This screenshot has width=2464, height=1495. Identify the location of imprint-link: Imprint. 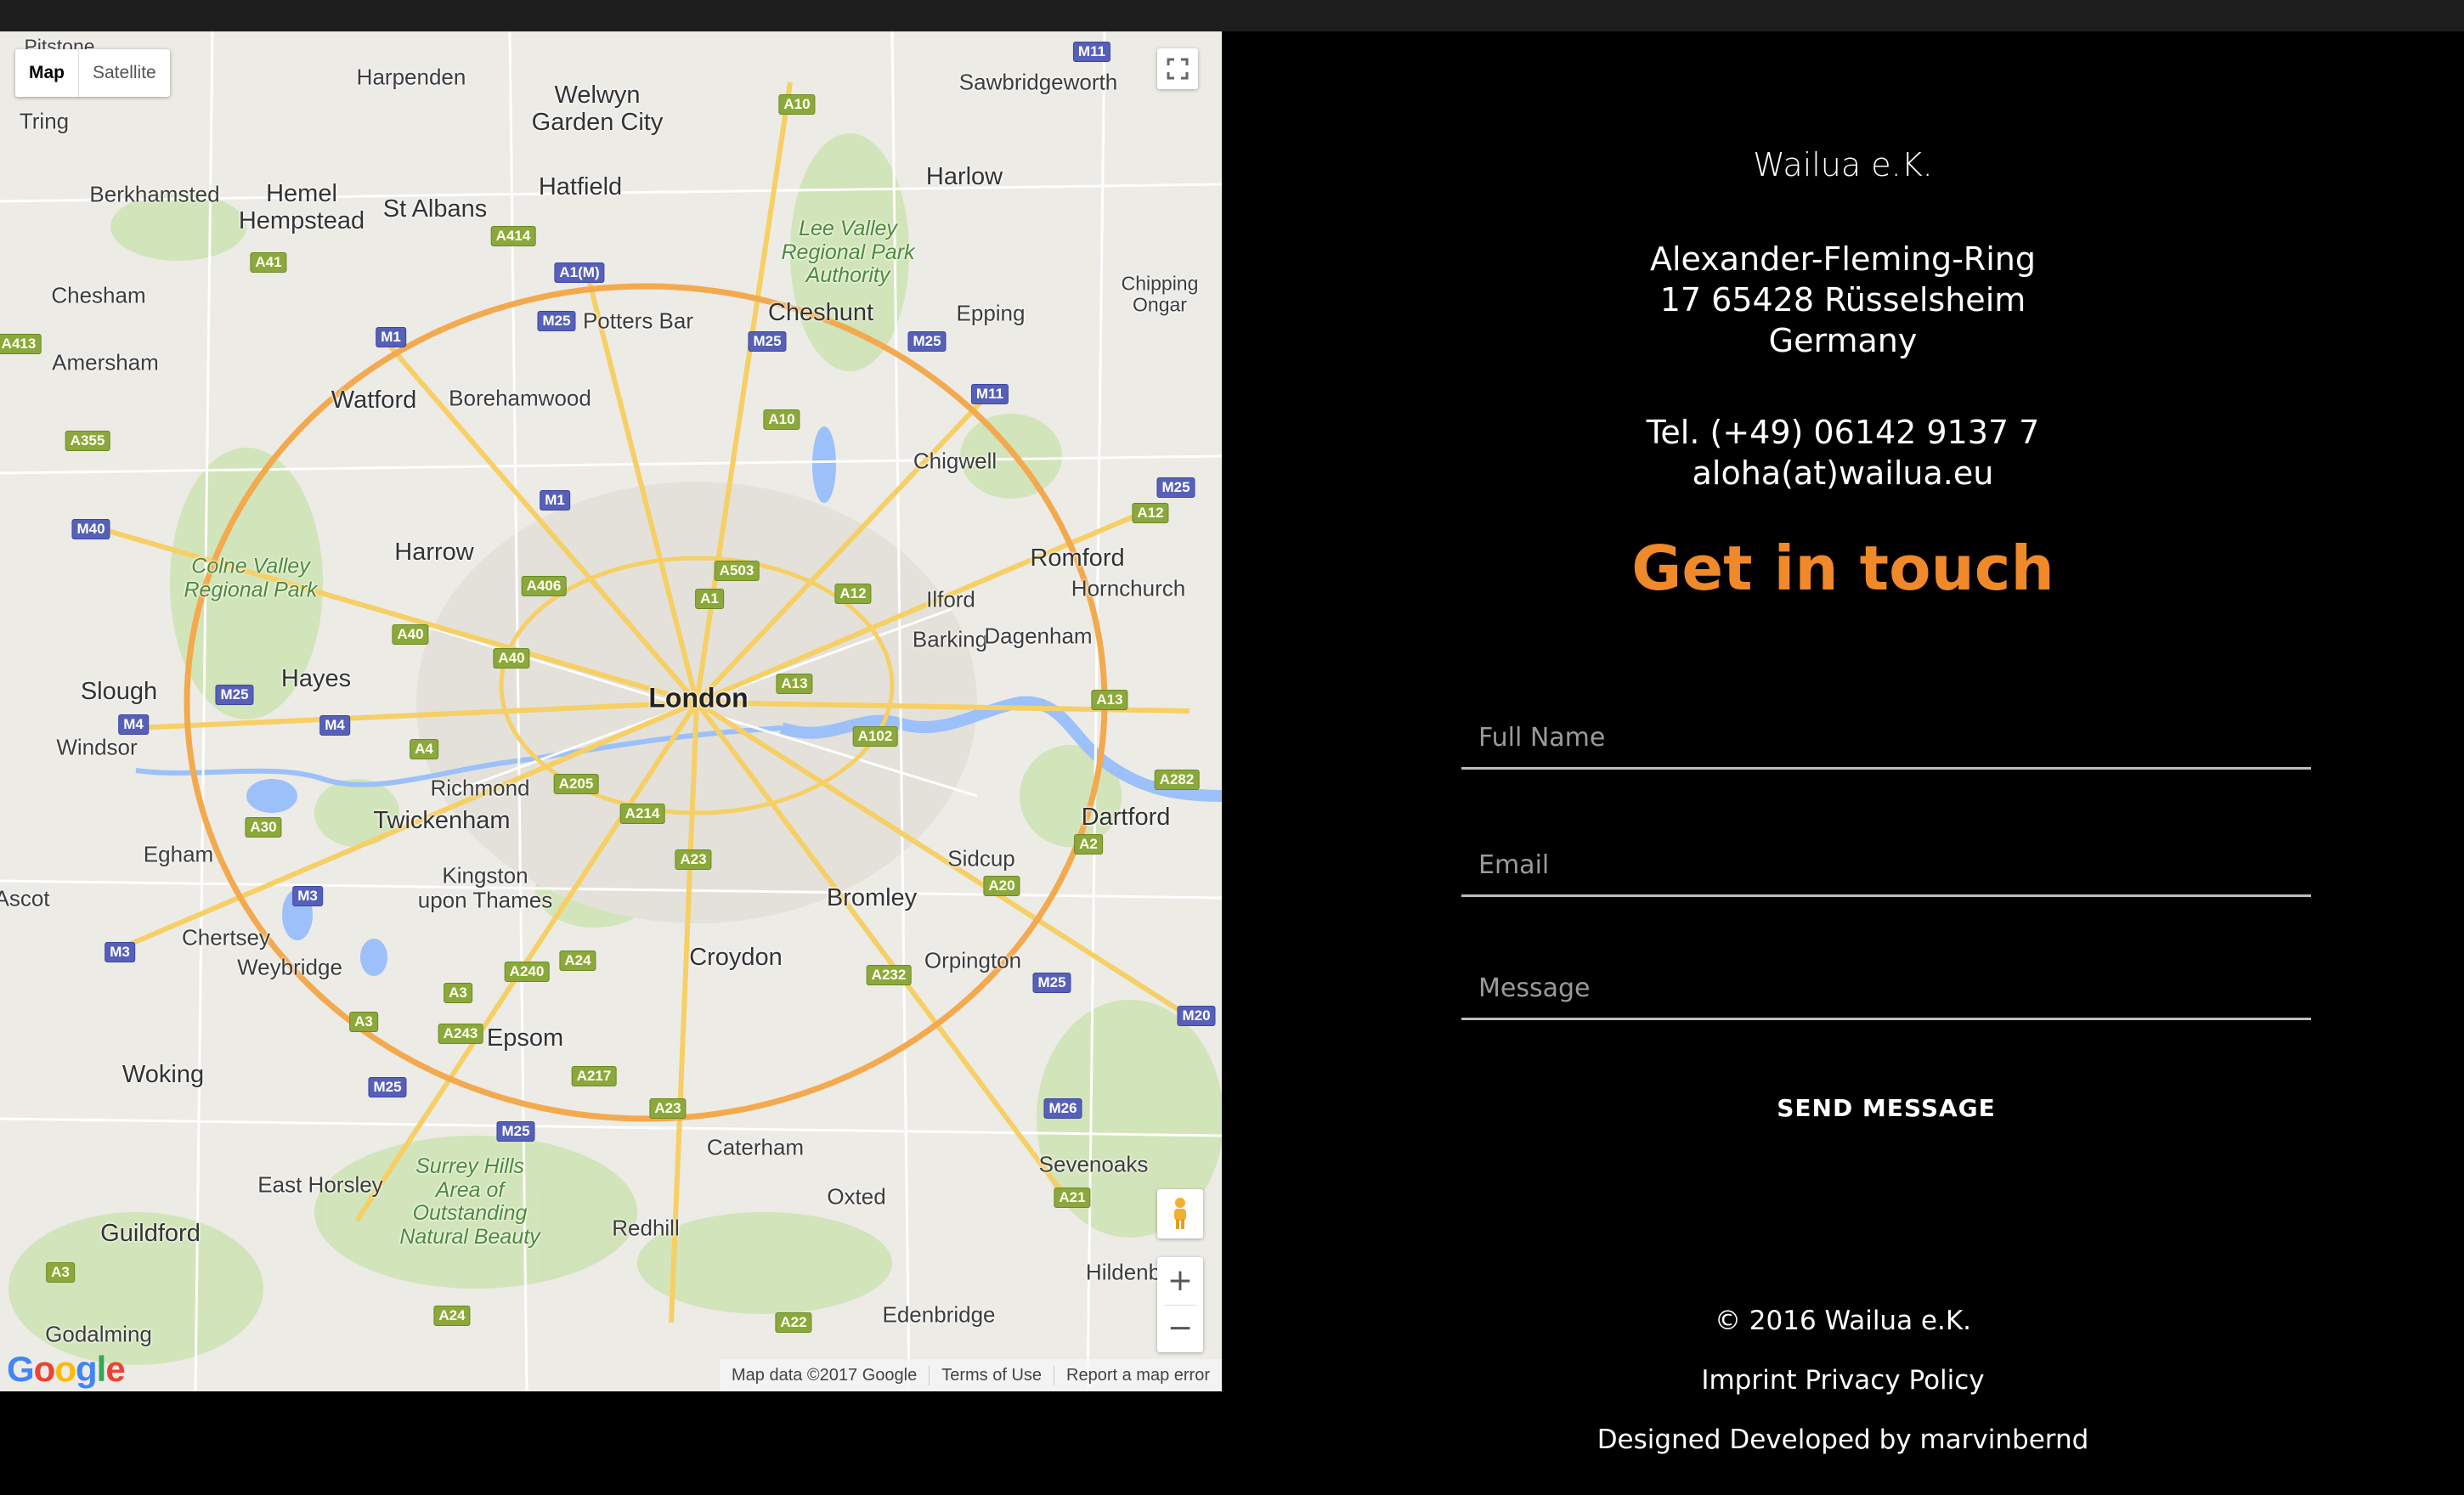
(1748, 1380).